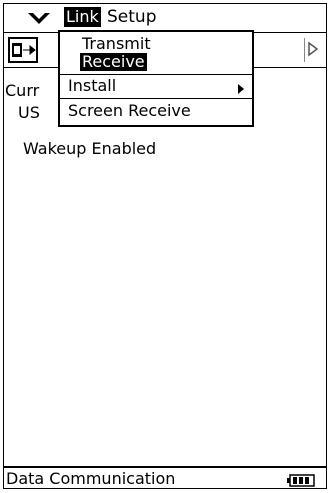  I want to click on chevron-down-icon, so click(39, 18).